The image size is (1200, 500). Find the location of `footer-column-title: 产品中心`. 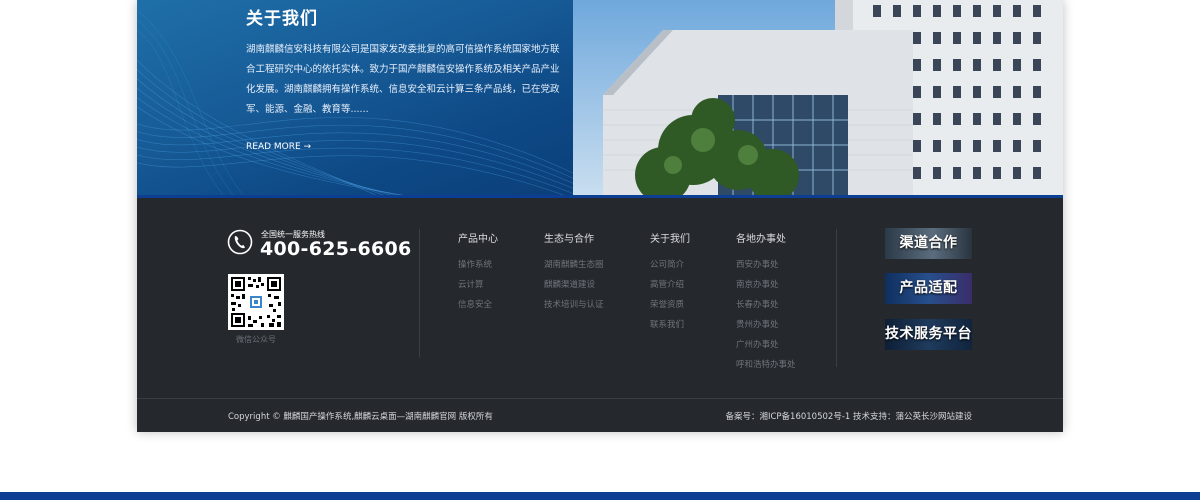

footer-column-title: 产品中心 is located at coordinates (478, 237).